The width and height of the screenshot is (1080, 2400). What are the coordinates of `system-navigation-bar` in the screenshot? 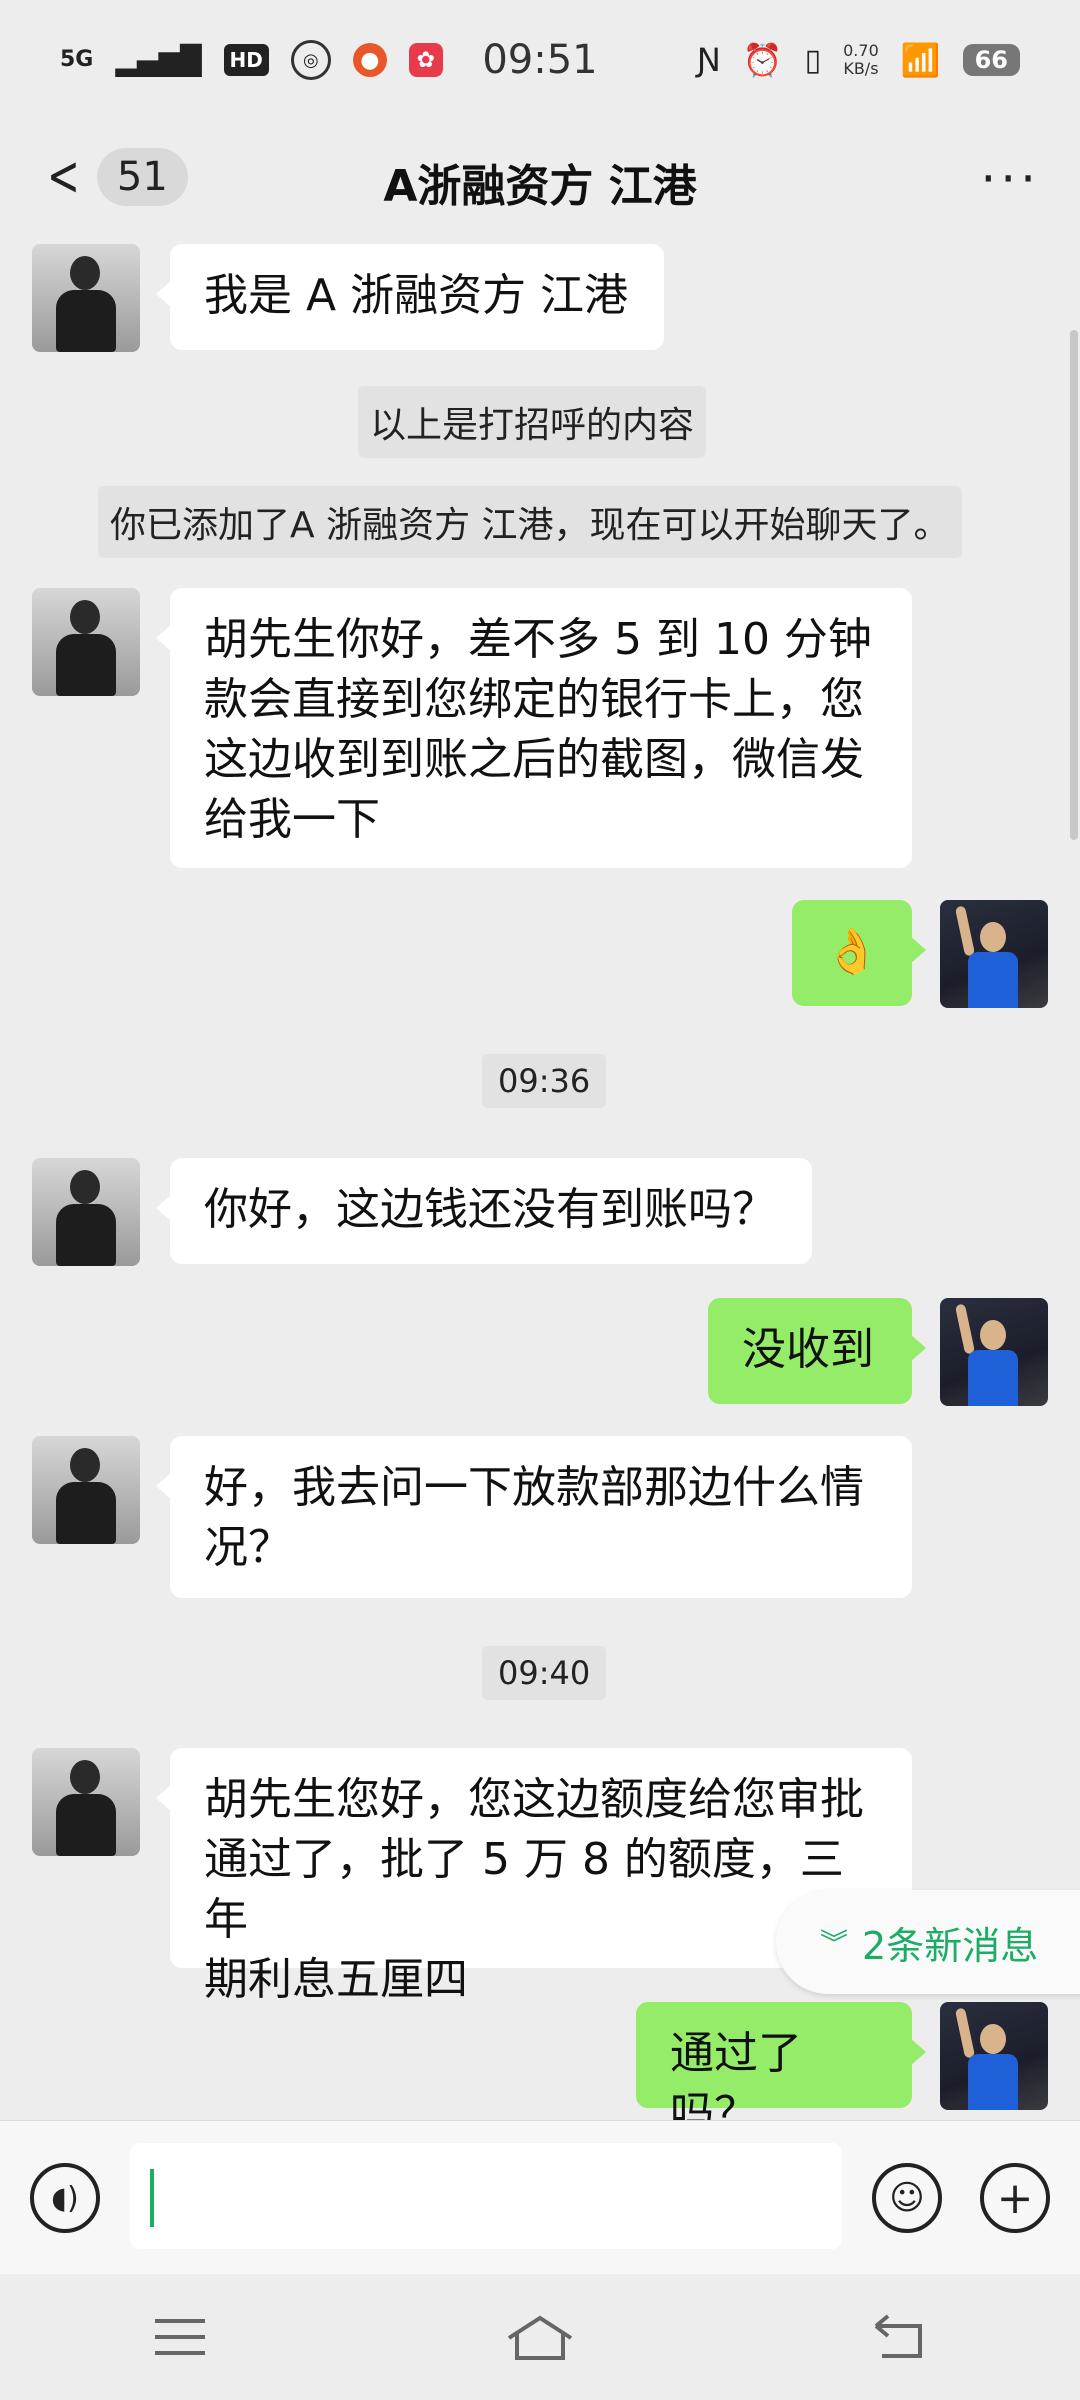 It's located at (540, 2337).